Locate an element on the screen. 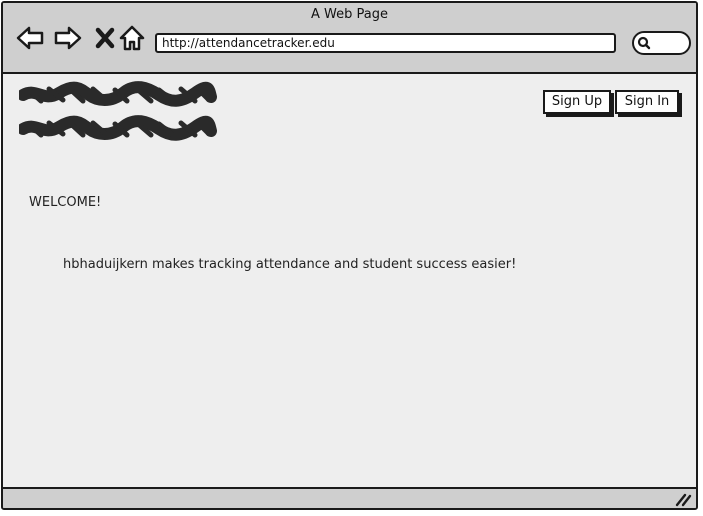  welcome-heading: WELCOME! is located at coordinates (65, 202).